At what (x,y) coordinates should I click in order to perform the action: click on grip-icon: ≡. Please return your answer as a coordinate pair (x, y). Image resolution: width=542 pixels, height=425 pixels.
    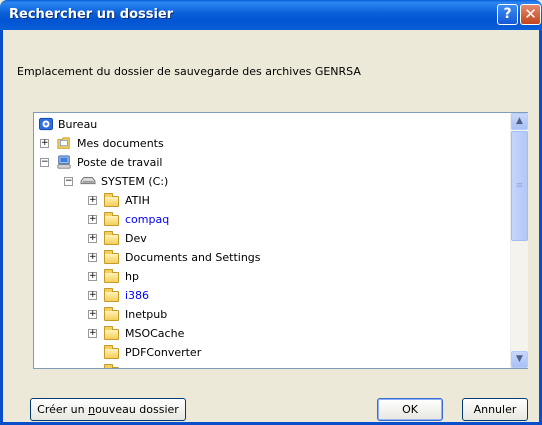
    Looking at the image, I should click on (519, 186).